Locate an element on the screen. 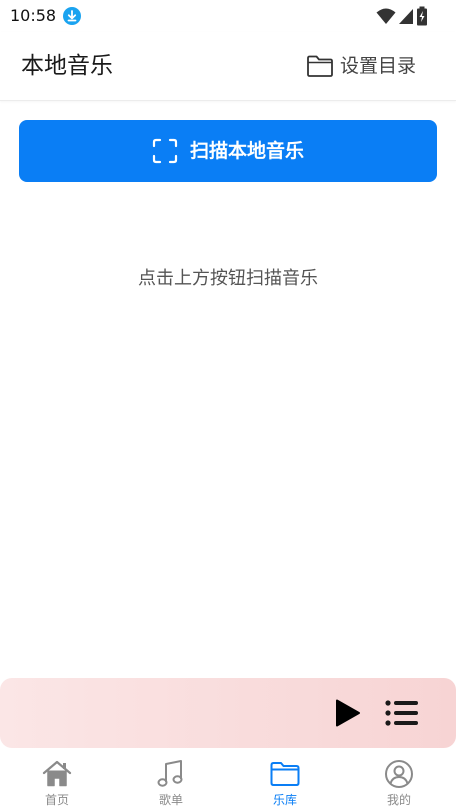 Image resolution: width=456 pixels, height=811 pixels. nav-item-profile: 我的 is located at coordinates (399, 779).